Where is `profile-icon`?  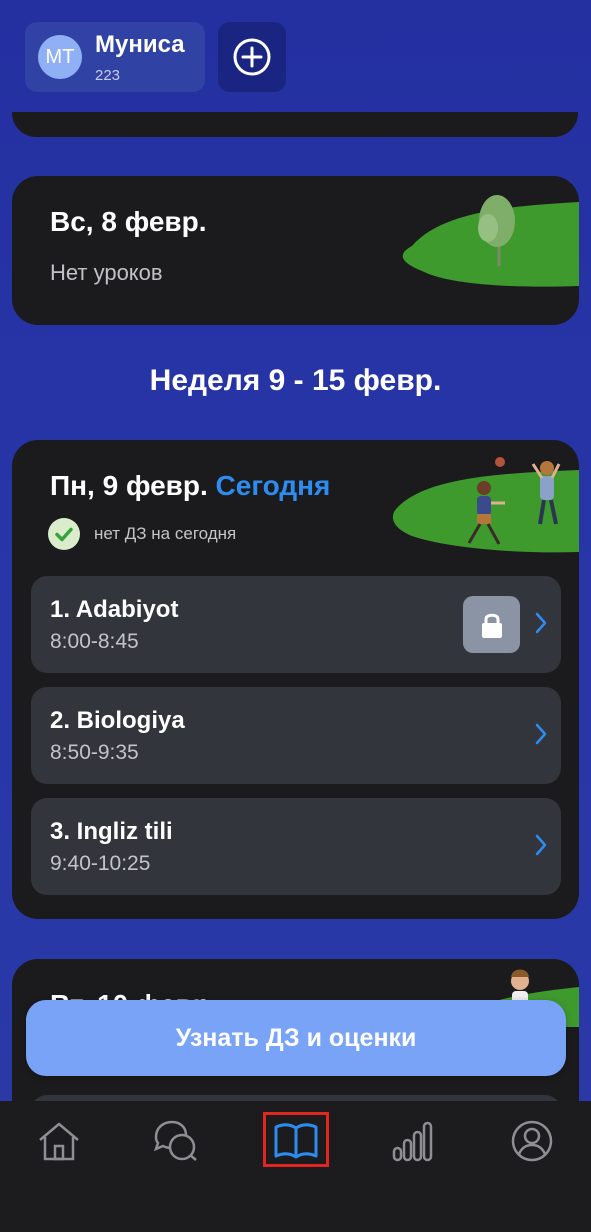
profile-icon is located at coordinates (532, 1141).